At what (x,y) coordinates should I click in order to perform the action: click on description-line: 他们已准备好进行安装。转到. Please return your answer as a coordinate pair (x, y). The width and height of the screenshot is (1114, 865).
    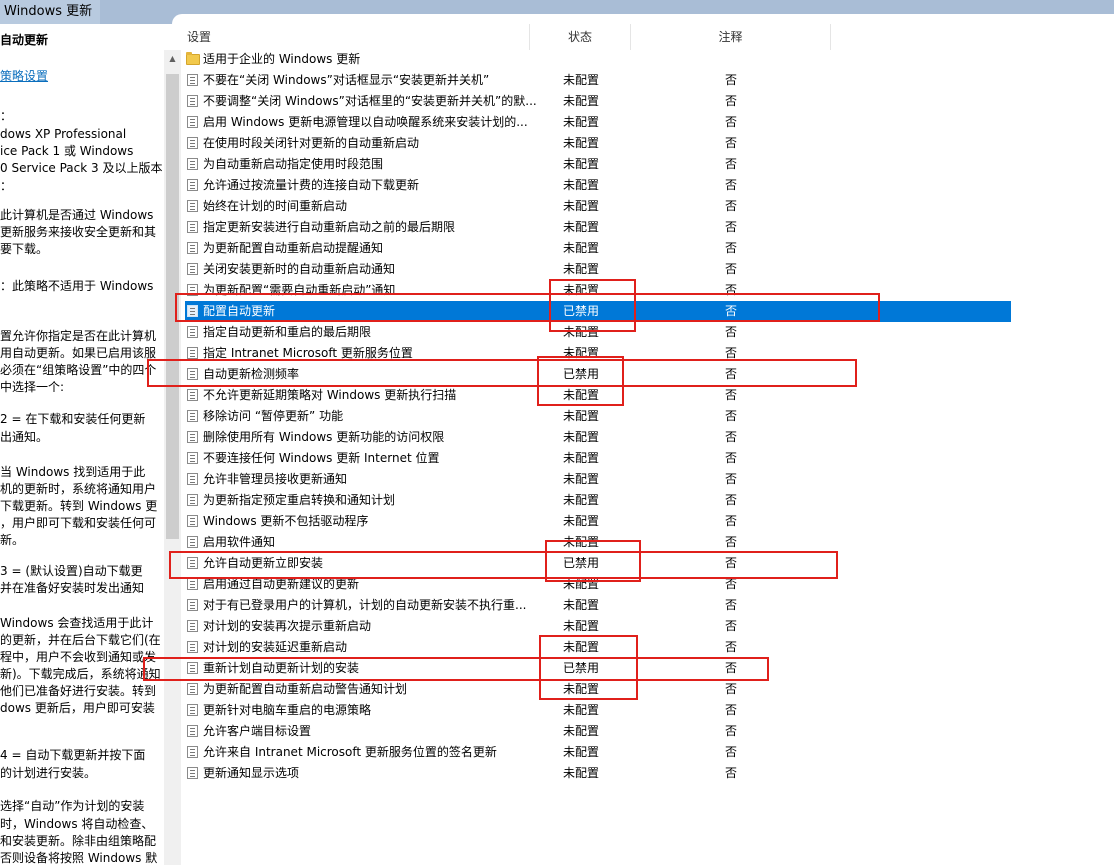
    Looking at the image, I should click on (78, 691).